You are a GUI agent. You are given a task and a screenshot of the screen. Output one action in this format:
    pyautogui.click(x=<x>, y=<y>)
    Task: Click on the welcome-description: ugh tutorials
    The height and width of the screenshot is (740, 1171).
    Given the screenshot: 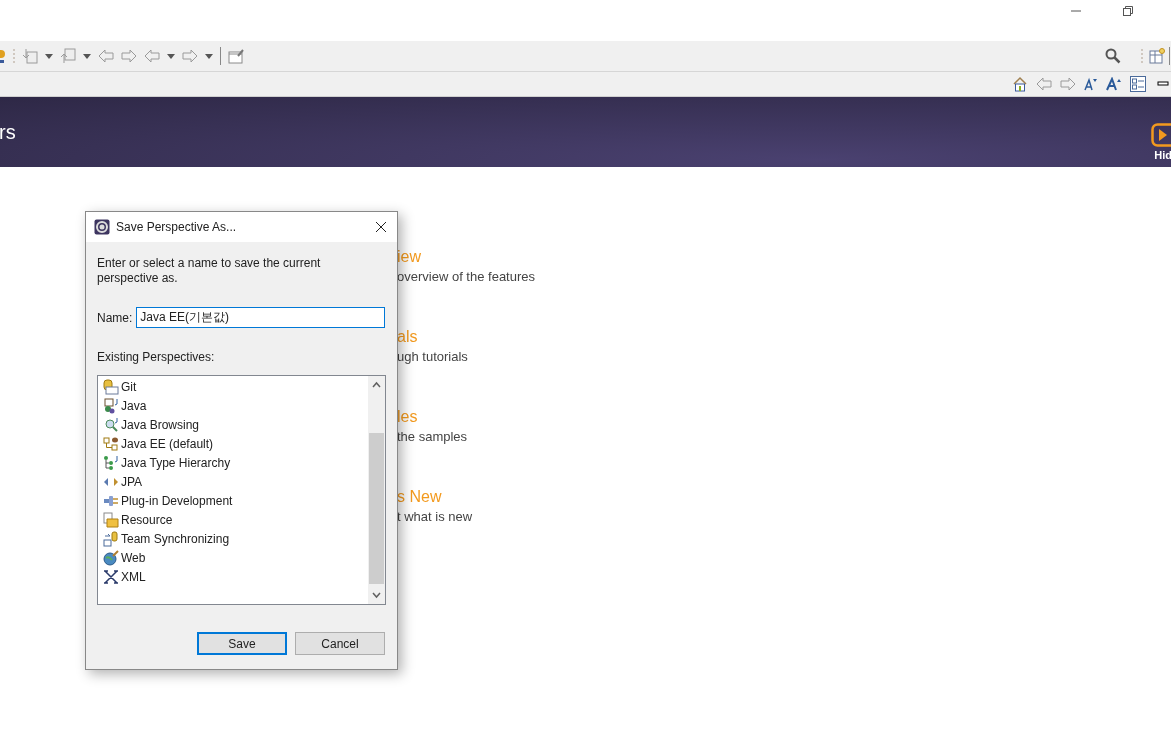 What is the action you would take?
    pyautogui.click(x=433, y=357)
    